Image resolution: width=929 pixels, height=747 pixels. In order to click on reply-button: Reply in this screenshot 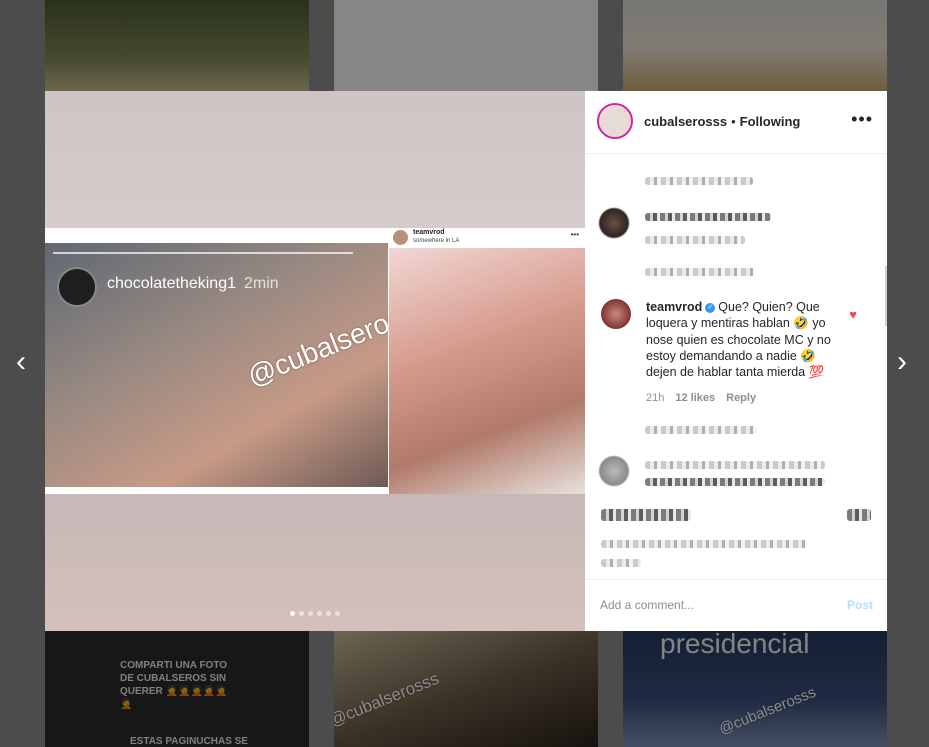, I will do `click(741, 398)`.